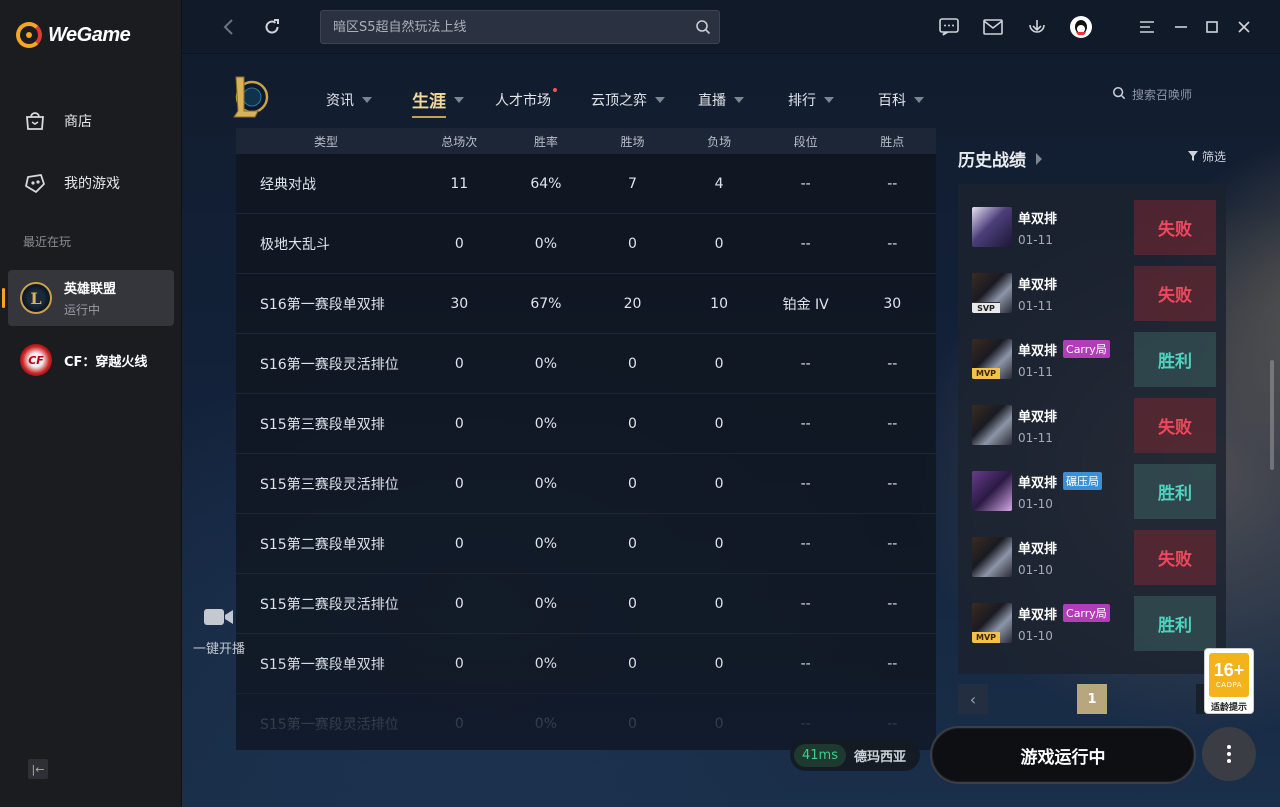 The image size is (1280, 807). Describe the element at coordinates (250, 96) in the screenshot. I see `lol-logo-icon` at that location.